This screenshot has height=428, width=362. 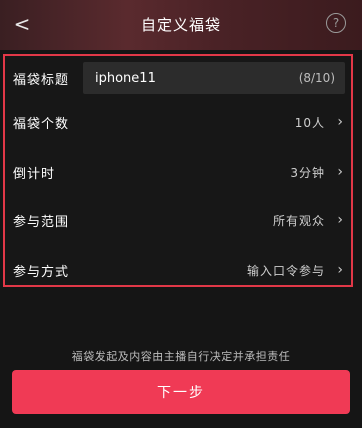 What do you see at coordinates (181, 356) in the screenshot?
I see `disclaimer-note: 福袋发起及内容由主播自行决定并承担责任` at bounding box center [181, 356].